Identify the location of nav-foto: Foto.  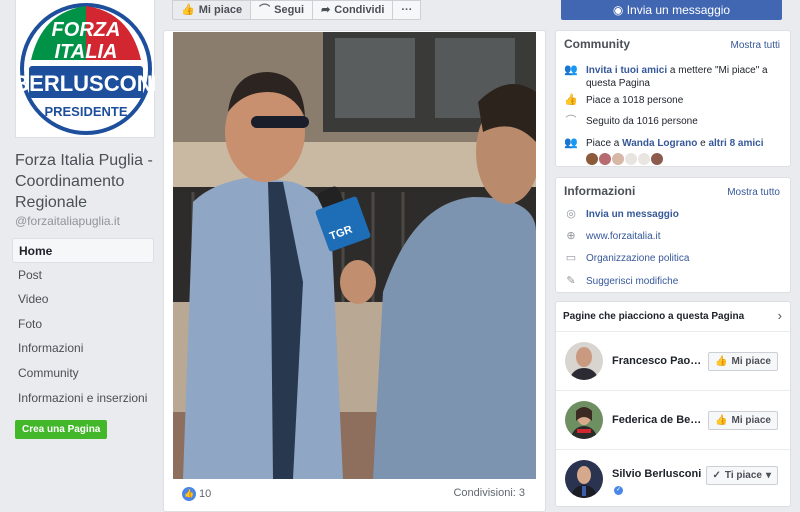
(83, 324).